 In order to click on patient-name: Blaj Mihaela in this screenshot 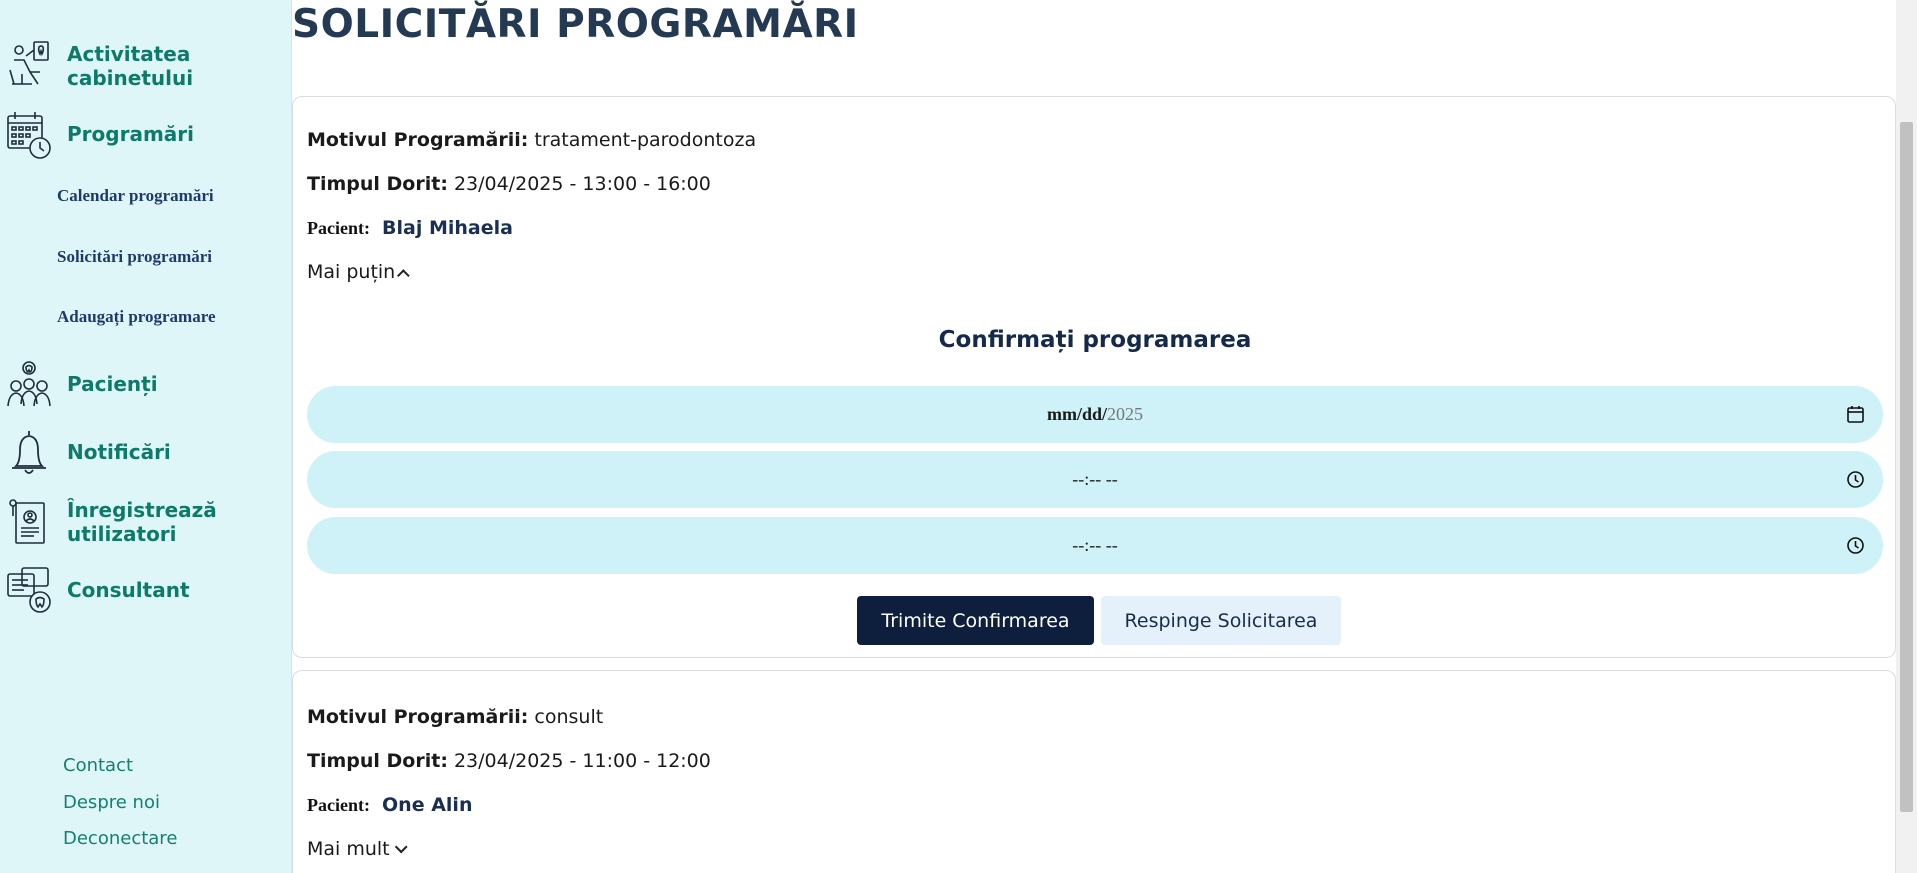, I will do `click(447, 228)`.